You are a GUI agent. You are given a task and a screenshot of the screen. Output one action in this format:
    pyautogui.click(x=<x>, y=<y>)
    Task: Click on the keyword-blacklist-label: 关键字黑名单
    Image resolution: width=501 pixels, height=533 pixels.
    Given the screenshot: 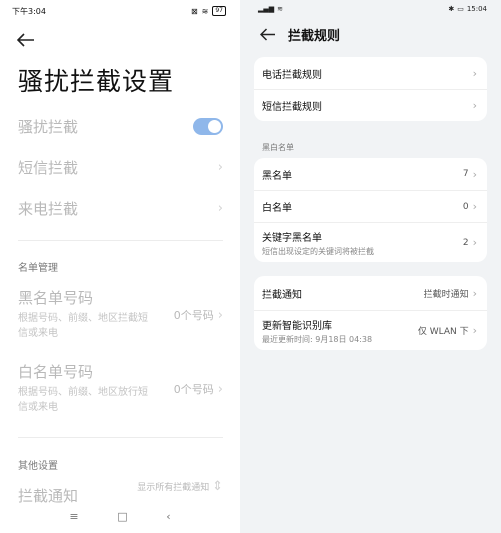 What is the action you would take?
    pyautogui.click(x=292, y=238)
    